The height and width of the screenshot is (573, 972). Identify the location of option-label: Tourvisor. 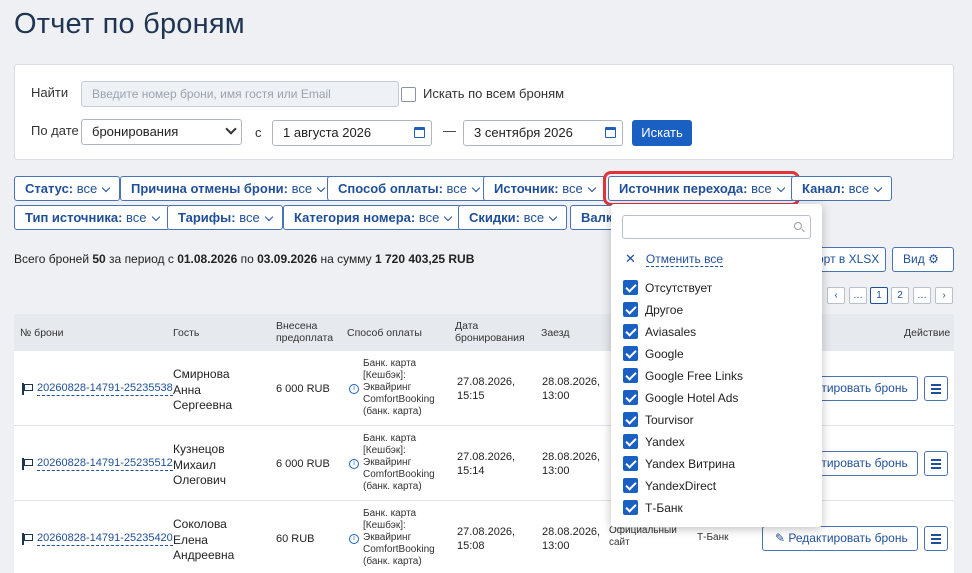
(669, 420).